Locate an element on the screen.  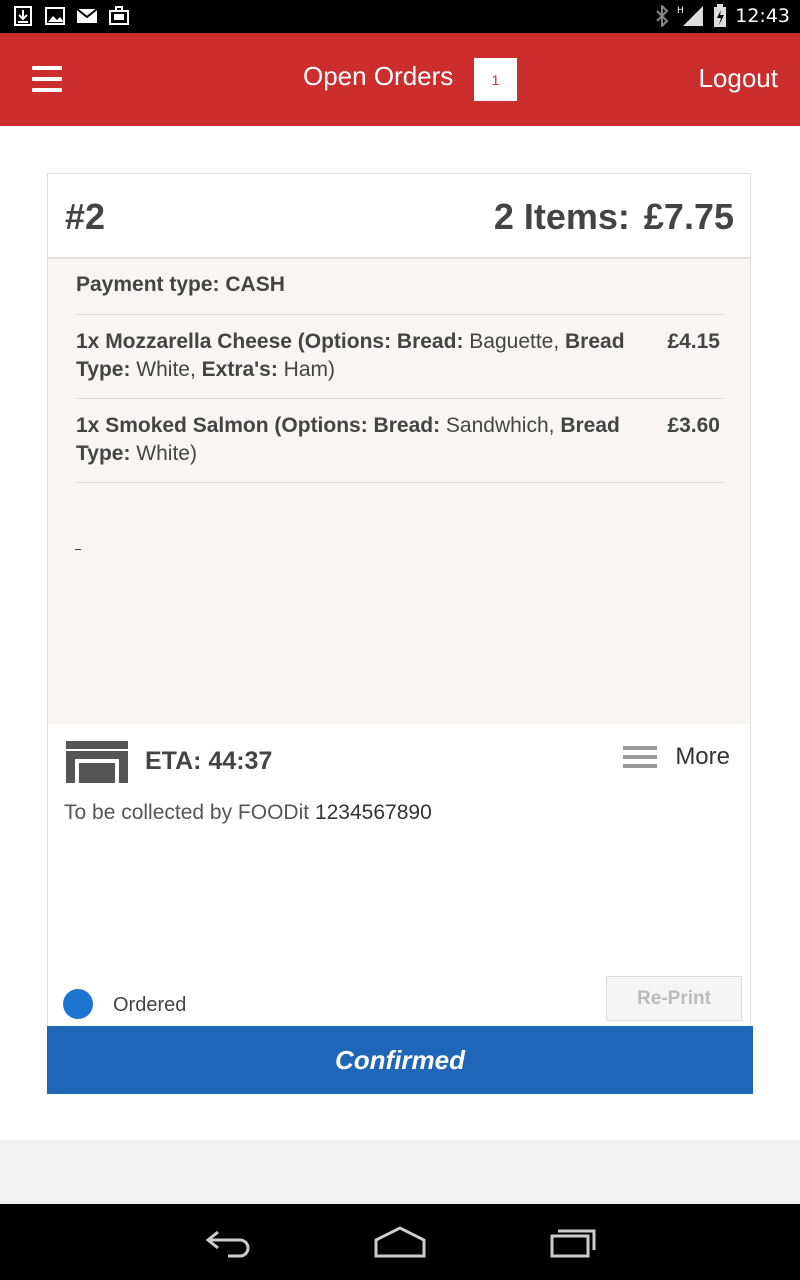
collection-phone: 1234567890 is located at coordinates (373, 812).